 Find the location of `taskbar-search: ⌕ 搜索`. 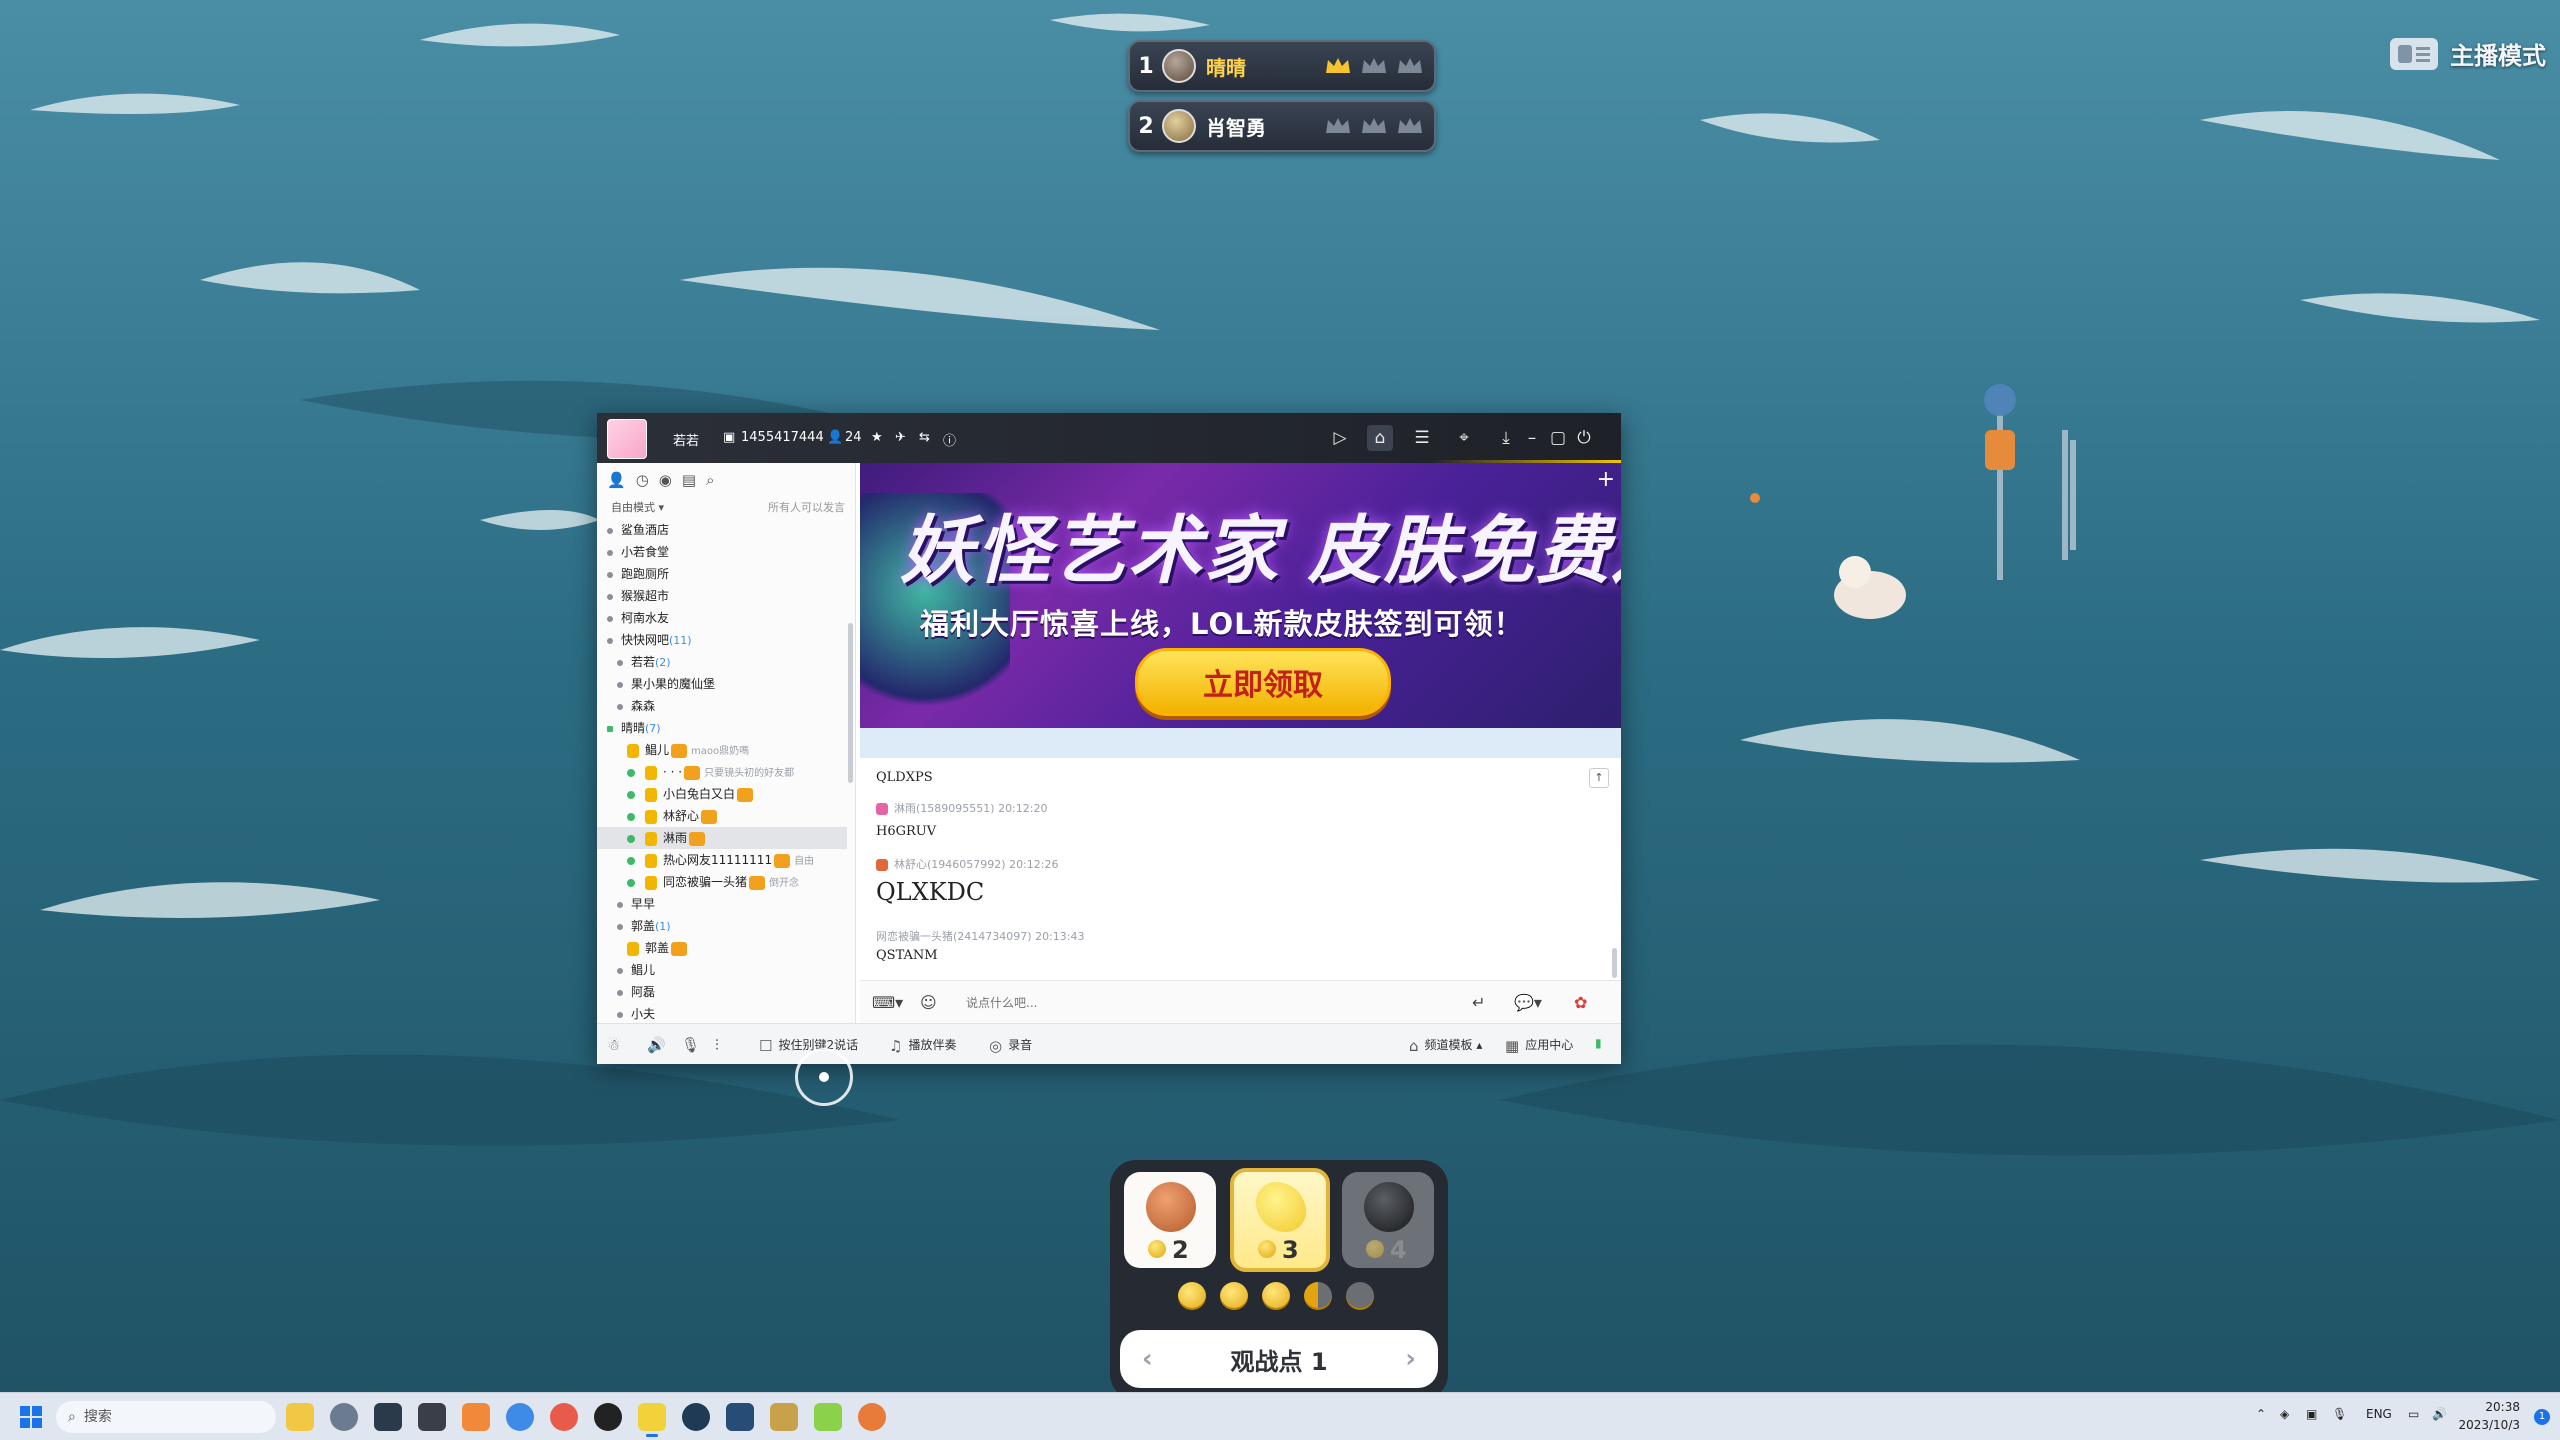

taskbar-search: ⌕ 搜索 is located at coordinates (166, 1417).